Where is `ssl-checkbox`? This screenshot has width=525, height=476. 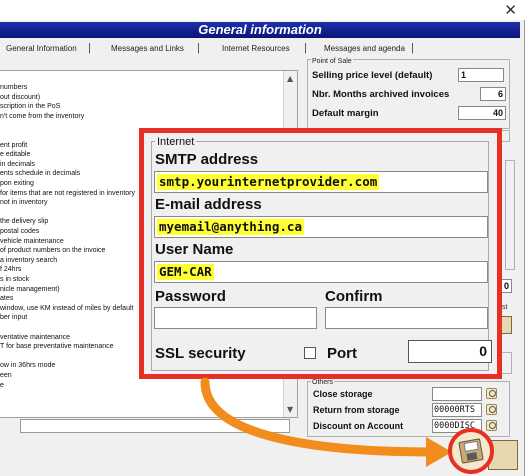
ssl-checkbox is located at coordinates (310, 353).